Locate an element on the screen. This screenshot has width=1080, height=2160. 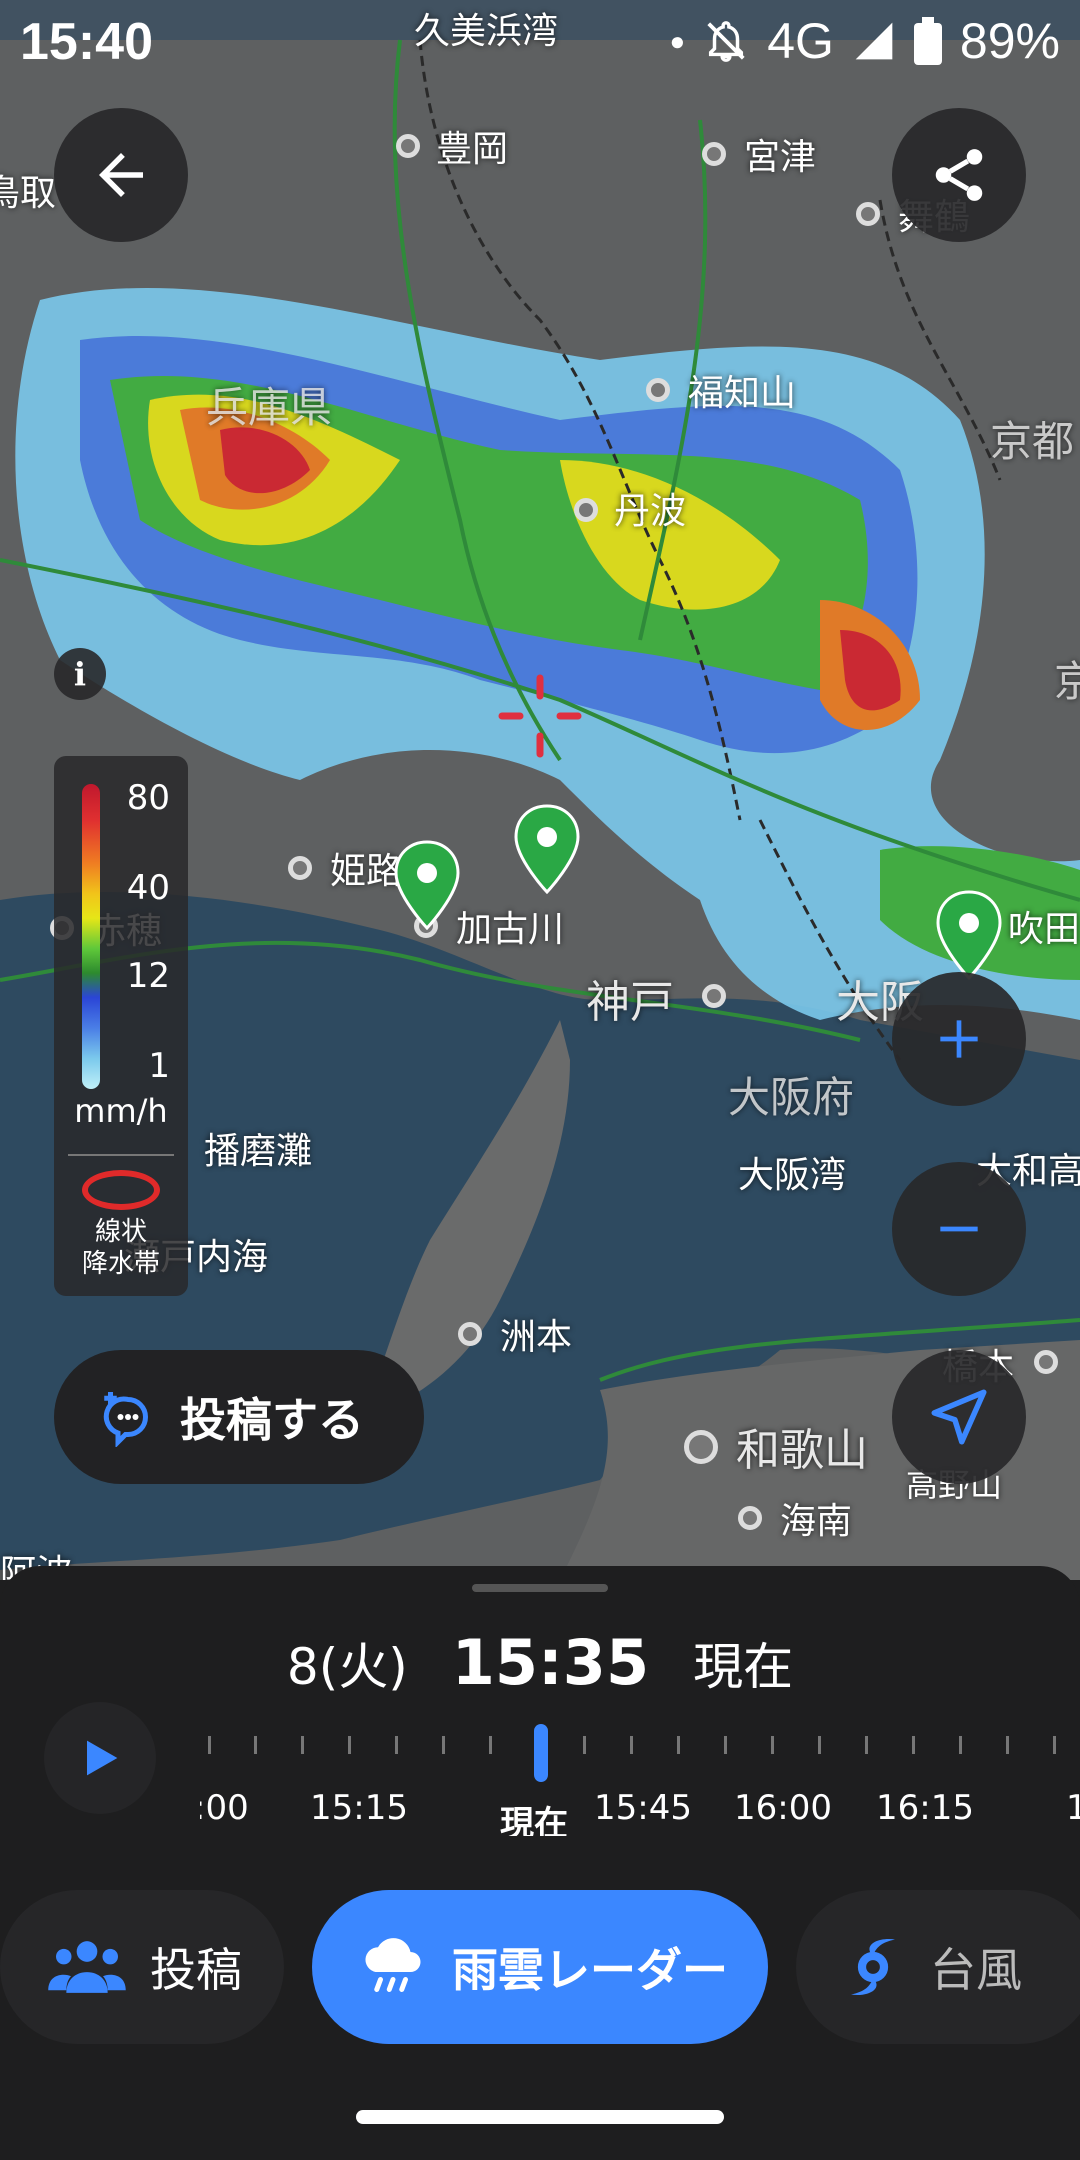
current-location-button is located at coordinates (959, 1417).